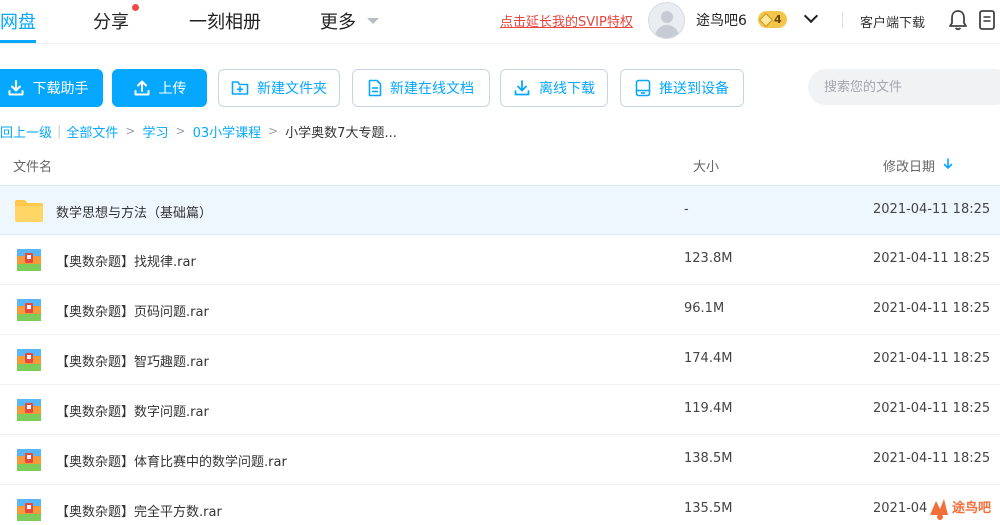  What do you see at coordinates (111, 21) in the screenshot?
I see `tab-share: 分享` at bounding box center [111, 21].